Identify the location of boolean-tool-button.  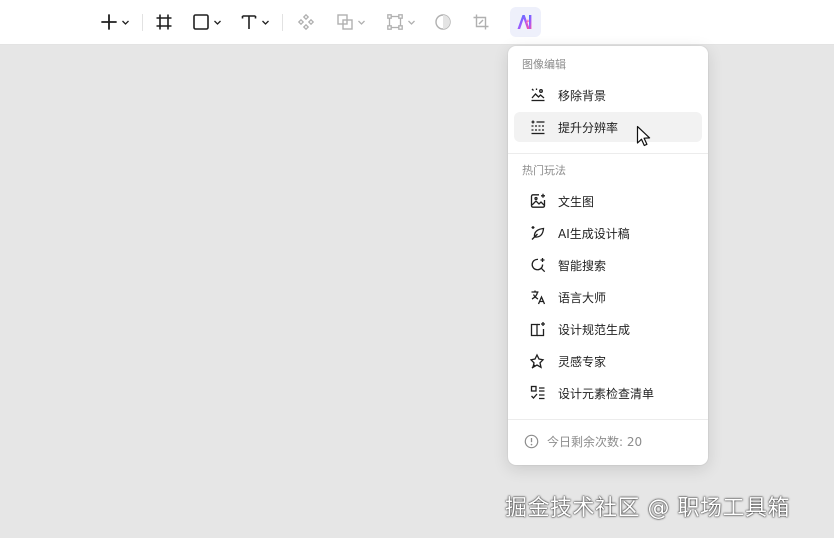
(351, 22).